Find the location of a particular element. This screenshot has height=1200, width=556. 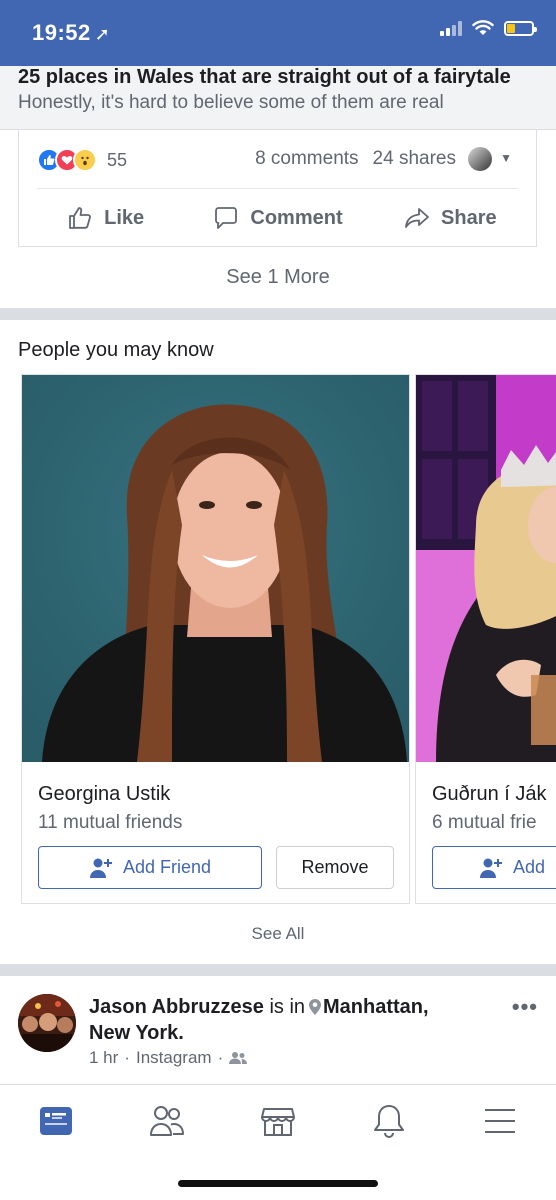

engagement-stats: 8 comments 24 shares is located at coordinates (355, 159).